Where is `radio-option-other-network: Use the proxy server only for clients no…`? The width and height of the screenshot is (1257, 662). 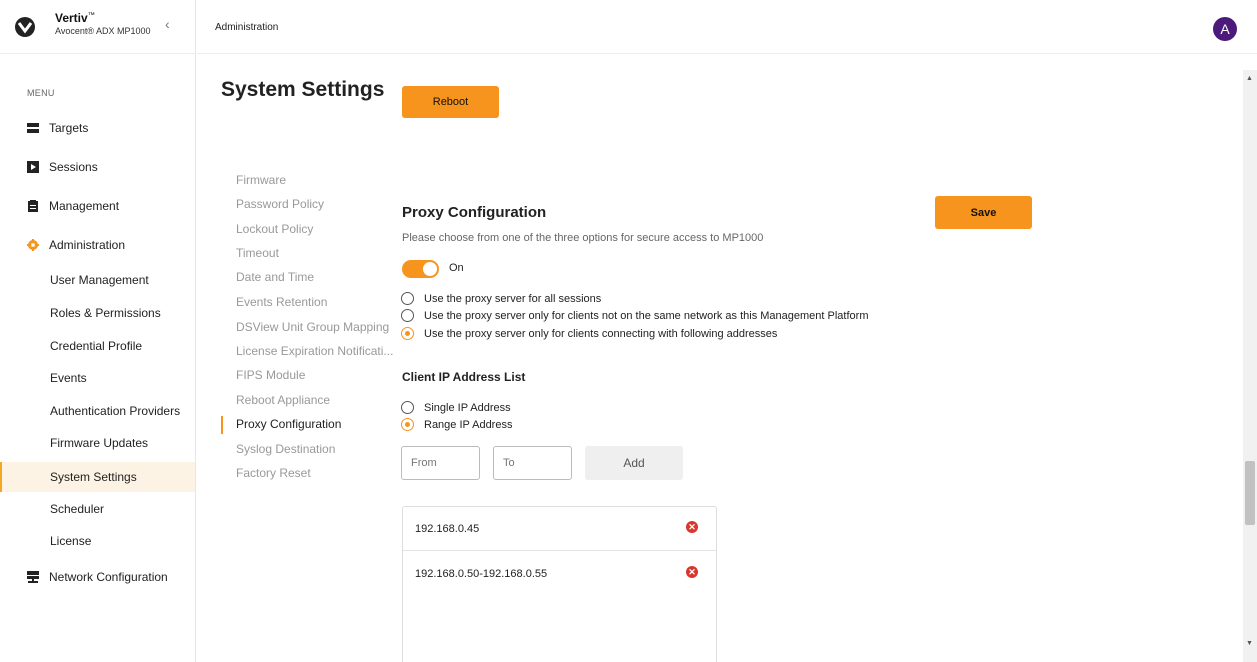
radio-option-other-network: Use the proxy server only for clients no… is located at coordinates (634, 315).